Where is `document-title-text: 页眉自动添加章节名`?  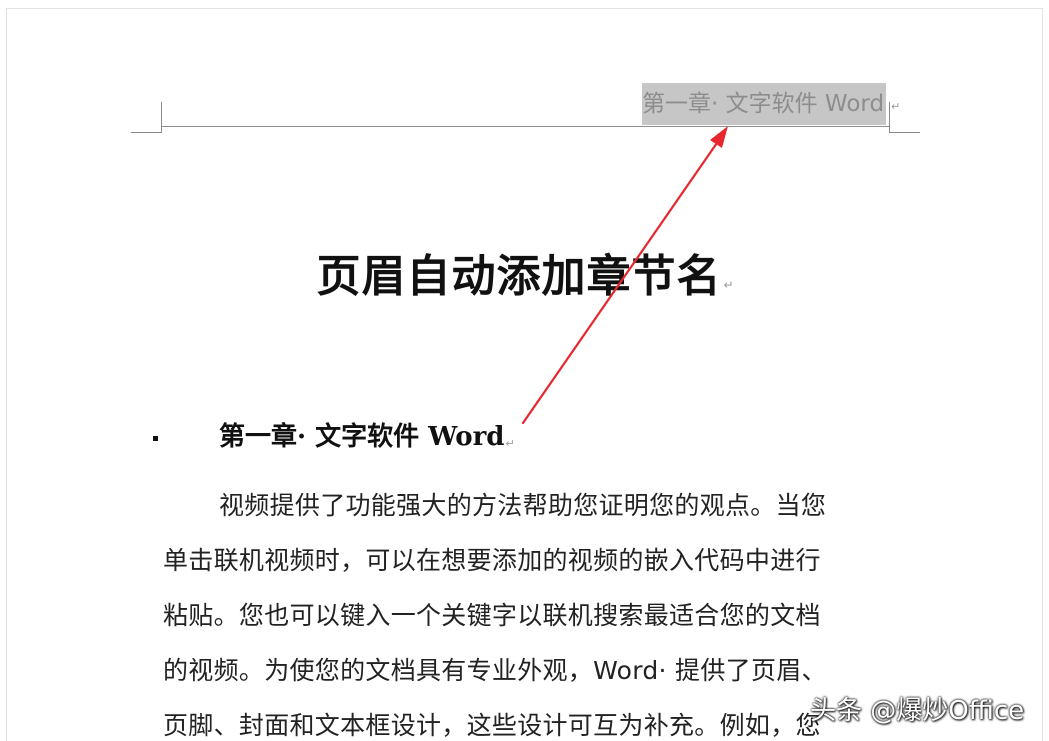
document-title-text: 页眉自动添加章节名 is located at coordinates (519, 276).